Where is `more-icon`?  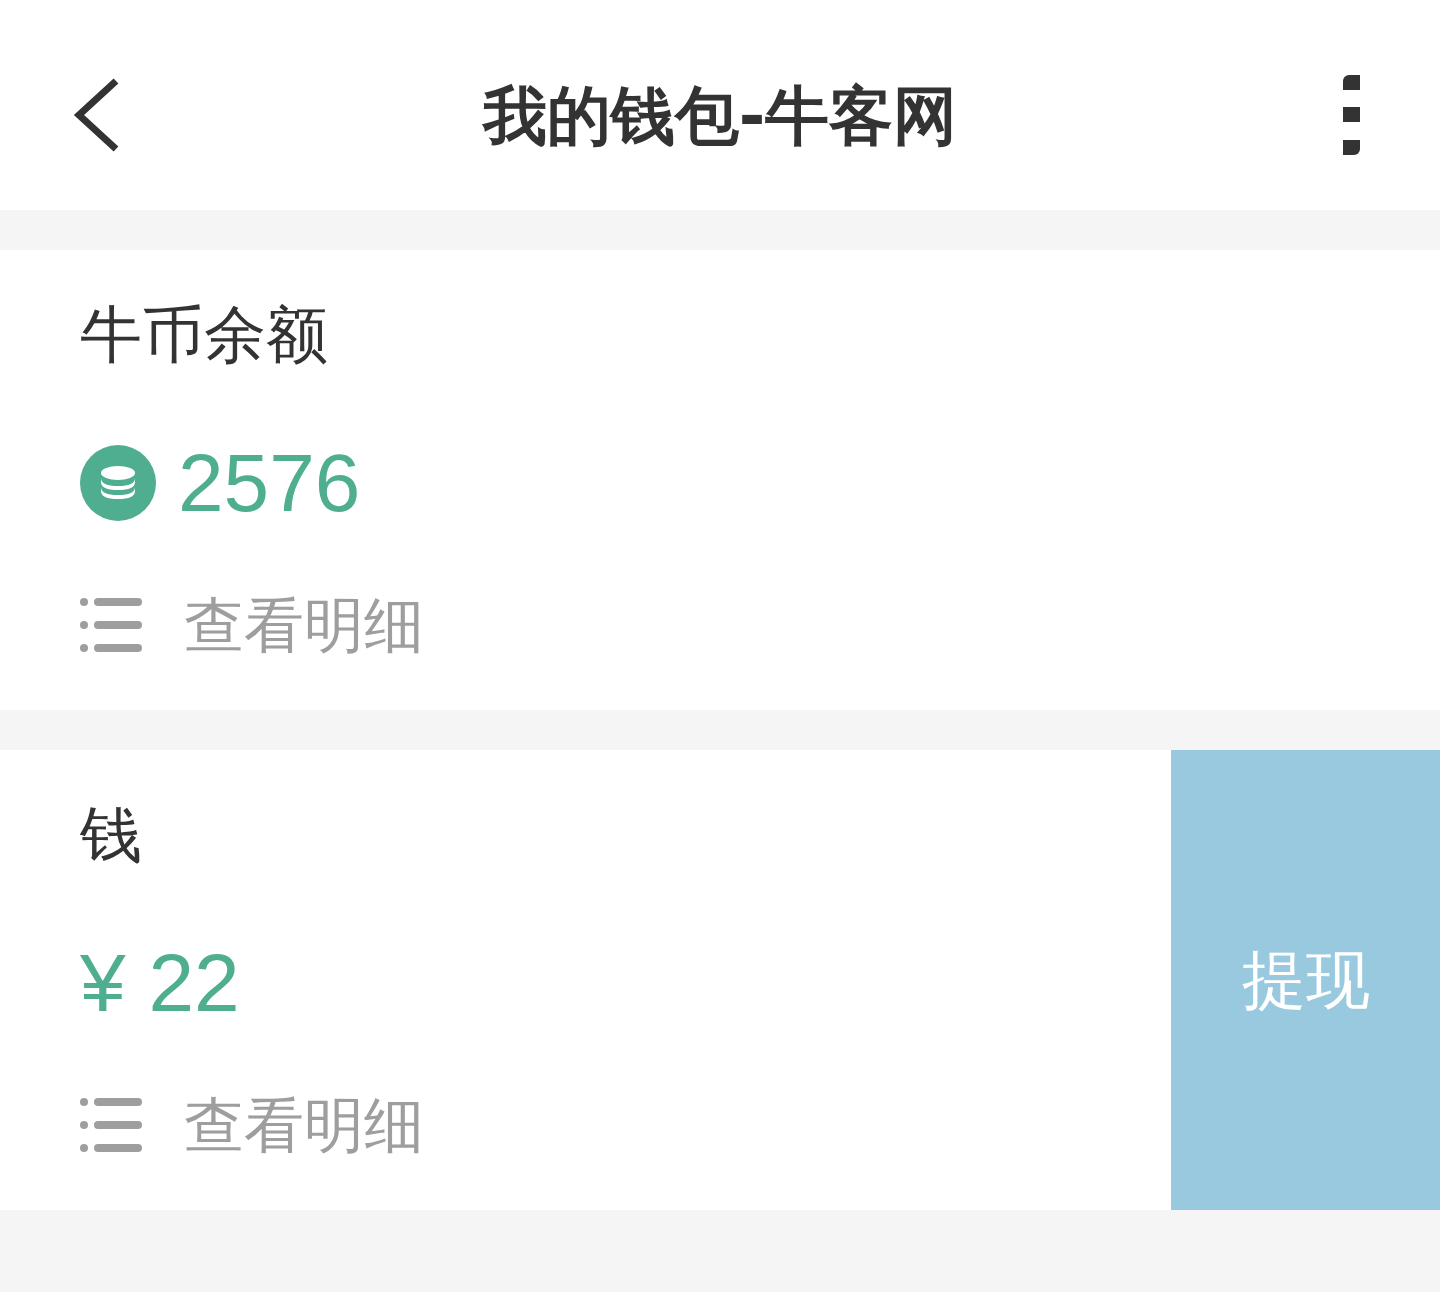
more-icon is located at coordinates (1351, 115).